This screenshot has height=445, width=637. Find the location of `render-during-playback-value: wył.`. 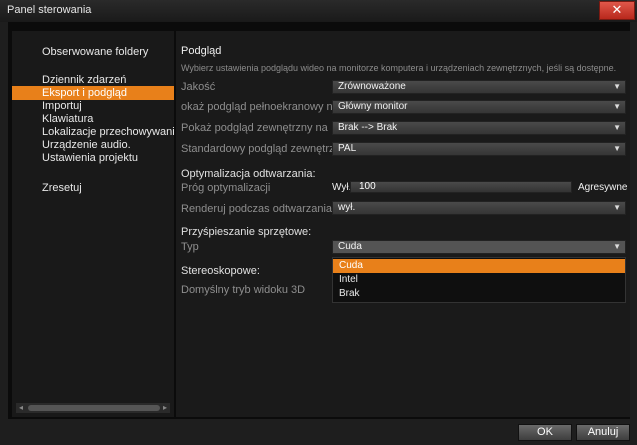

render-during-playback-value: wył. is located at coordinates (347, 207).